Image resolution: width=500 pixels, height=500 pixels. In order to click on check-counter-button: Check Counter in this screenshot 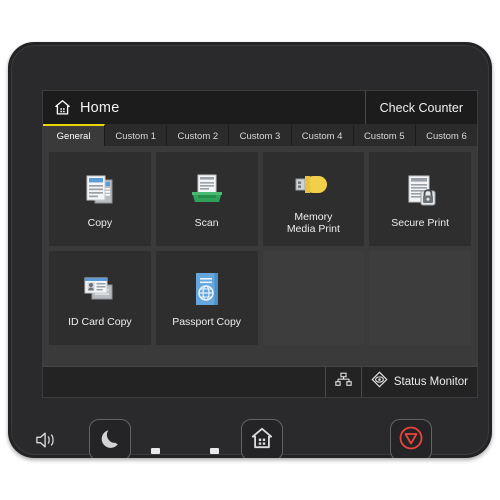, I will do `click(420, 107)`.